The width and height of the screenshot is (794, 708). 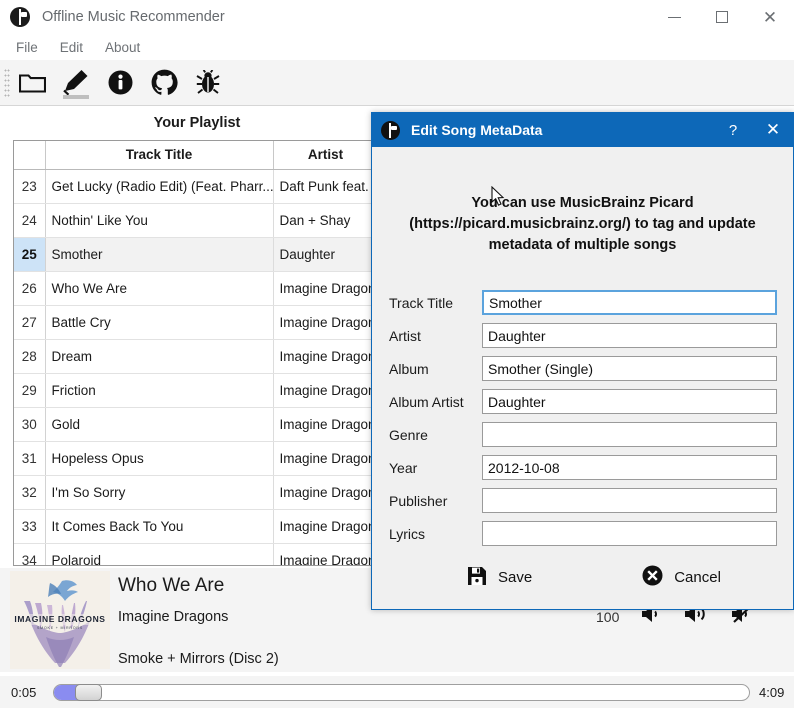 What do you see at coordinates (159, 288) in the screenshot?
I see `row-track-title: Who We Are` at bounding box center [159, 288].